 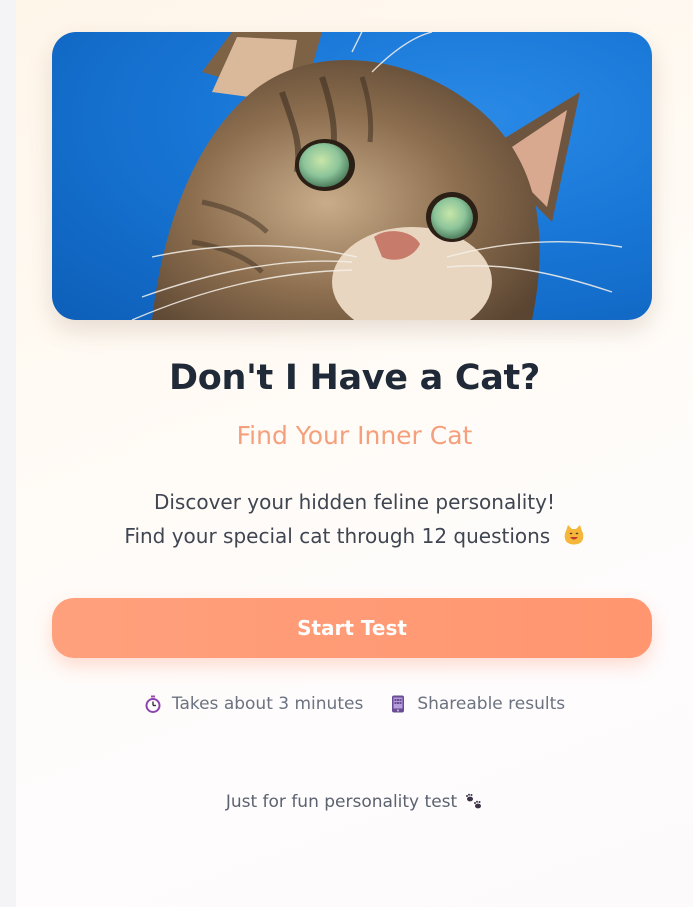 I want to click on phone-icon, so click(x=398, y=704).